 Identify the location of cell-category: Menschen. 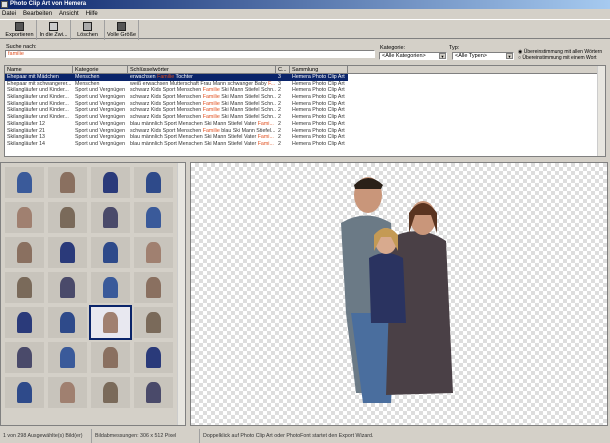
(87, 83).